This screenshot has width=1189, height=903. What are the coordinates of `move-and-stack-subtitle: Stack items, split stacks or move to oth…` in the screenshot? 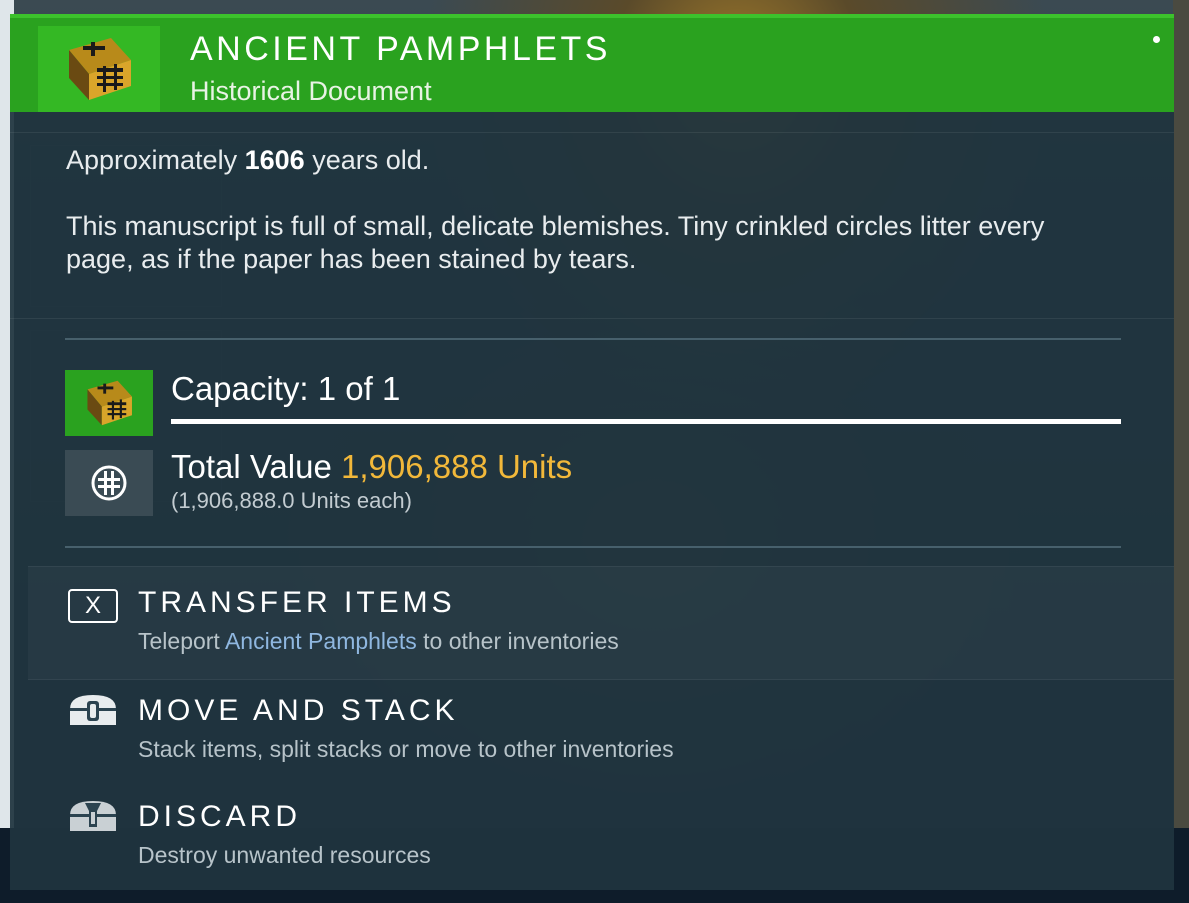 It's located at (406, 749).